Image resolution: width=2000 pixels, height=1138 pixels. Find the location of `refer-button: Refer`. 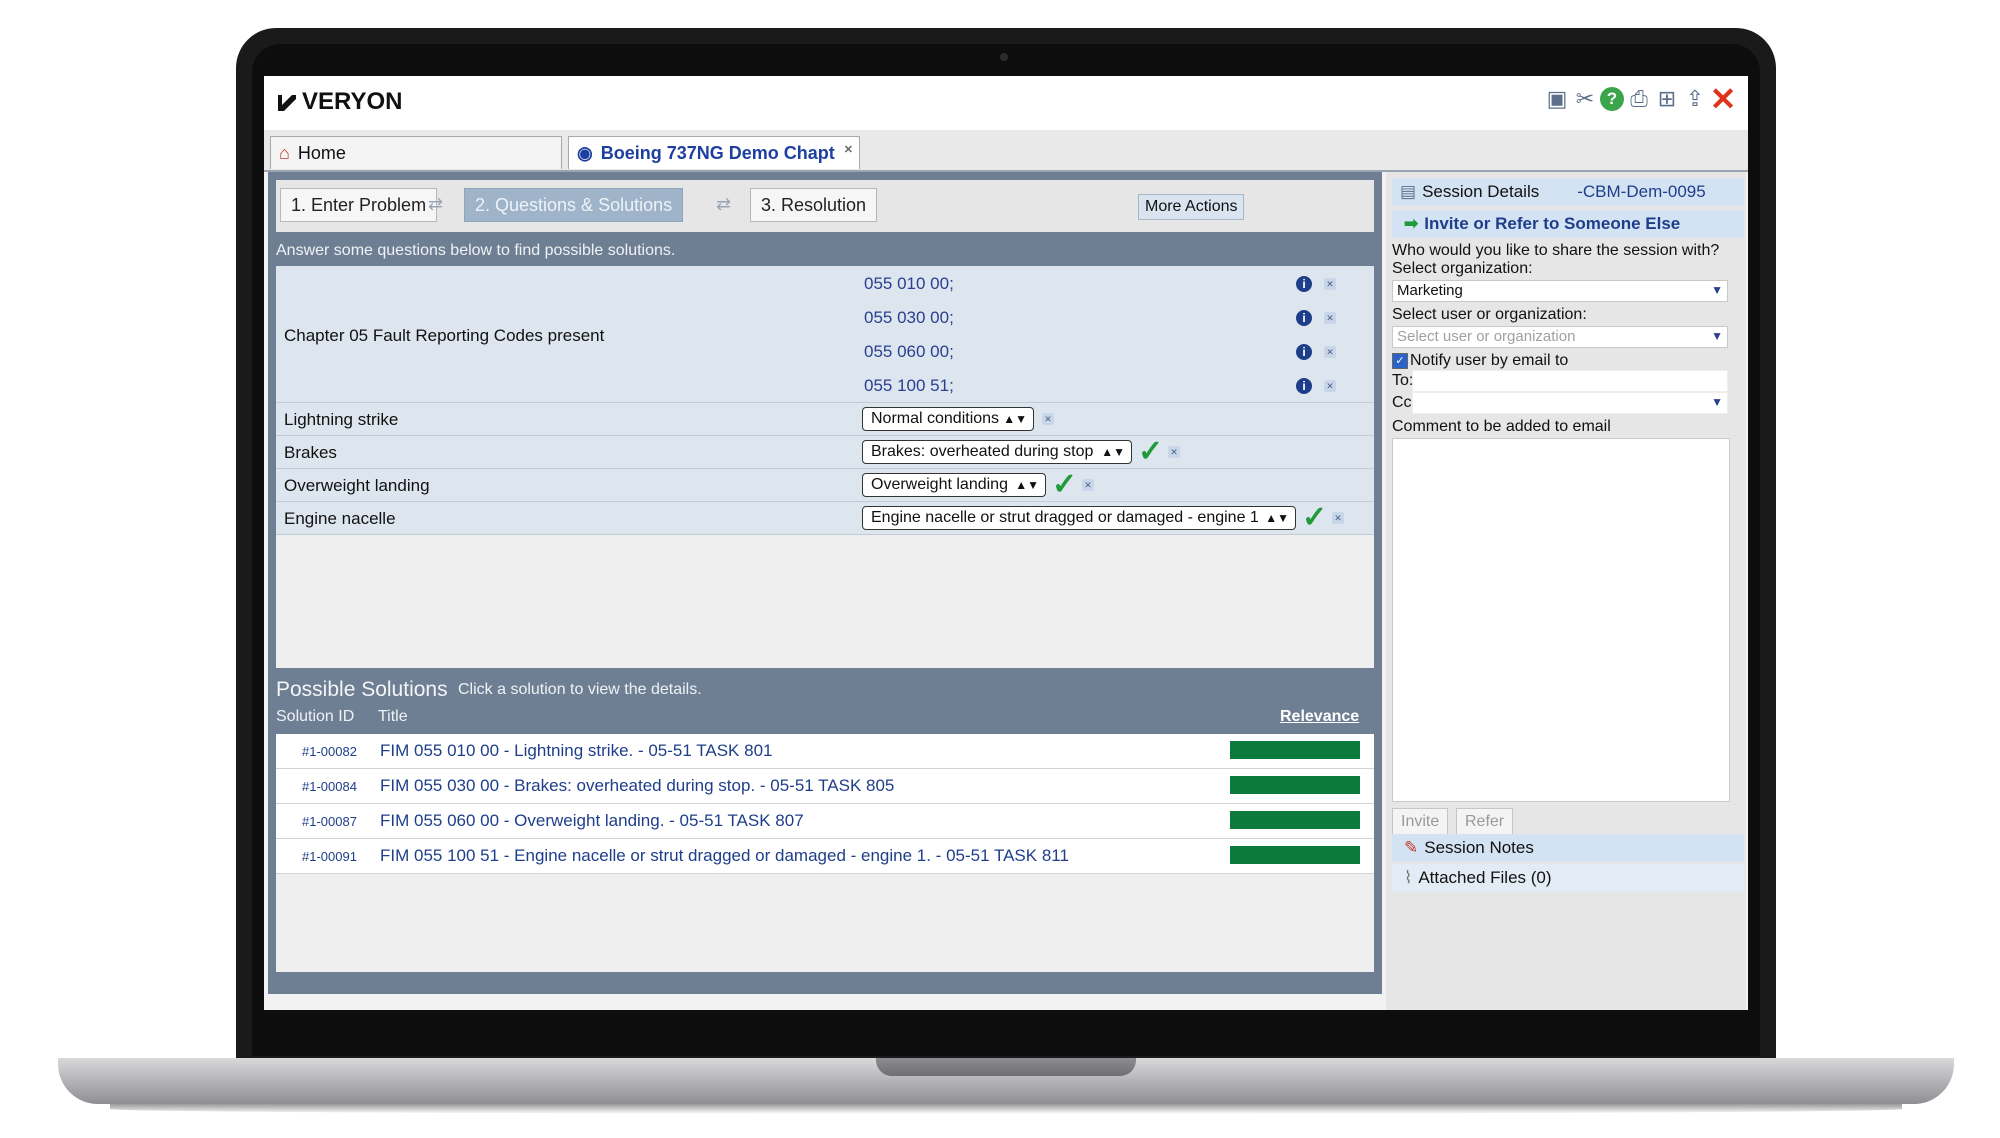

refer-button: Refer is located at coordinates (1485, 822).